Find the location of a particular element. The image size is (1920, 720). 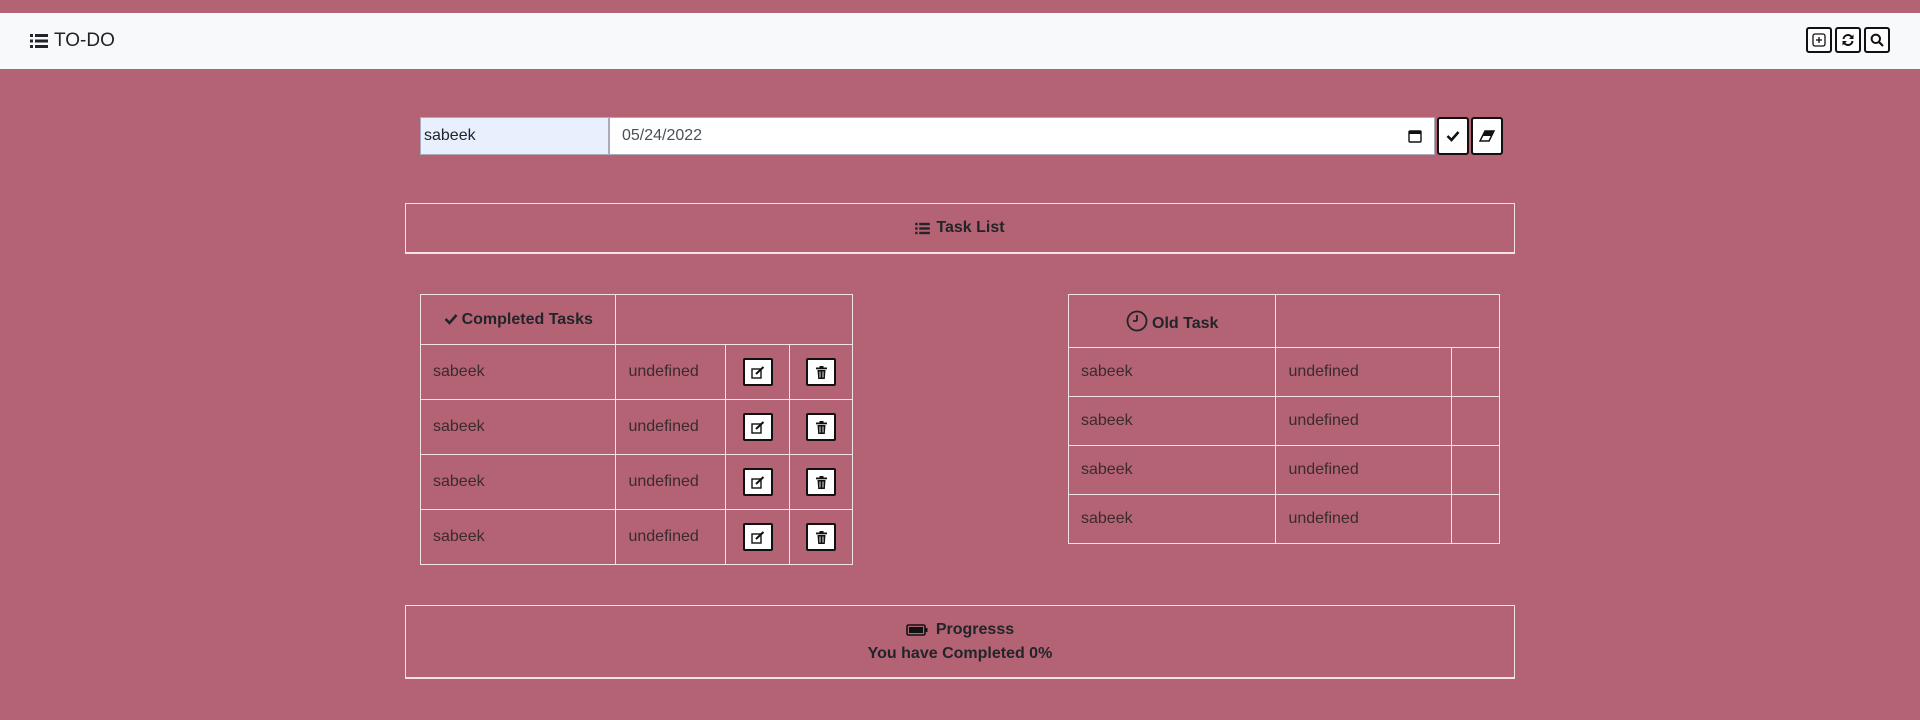

completed-tasks-title: Completed Tasks is located at coordinates (527, 319).